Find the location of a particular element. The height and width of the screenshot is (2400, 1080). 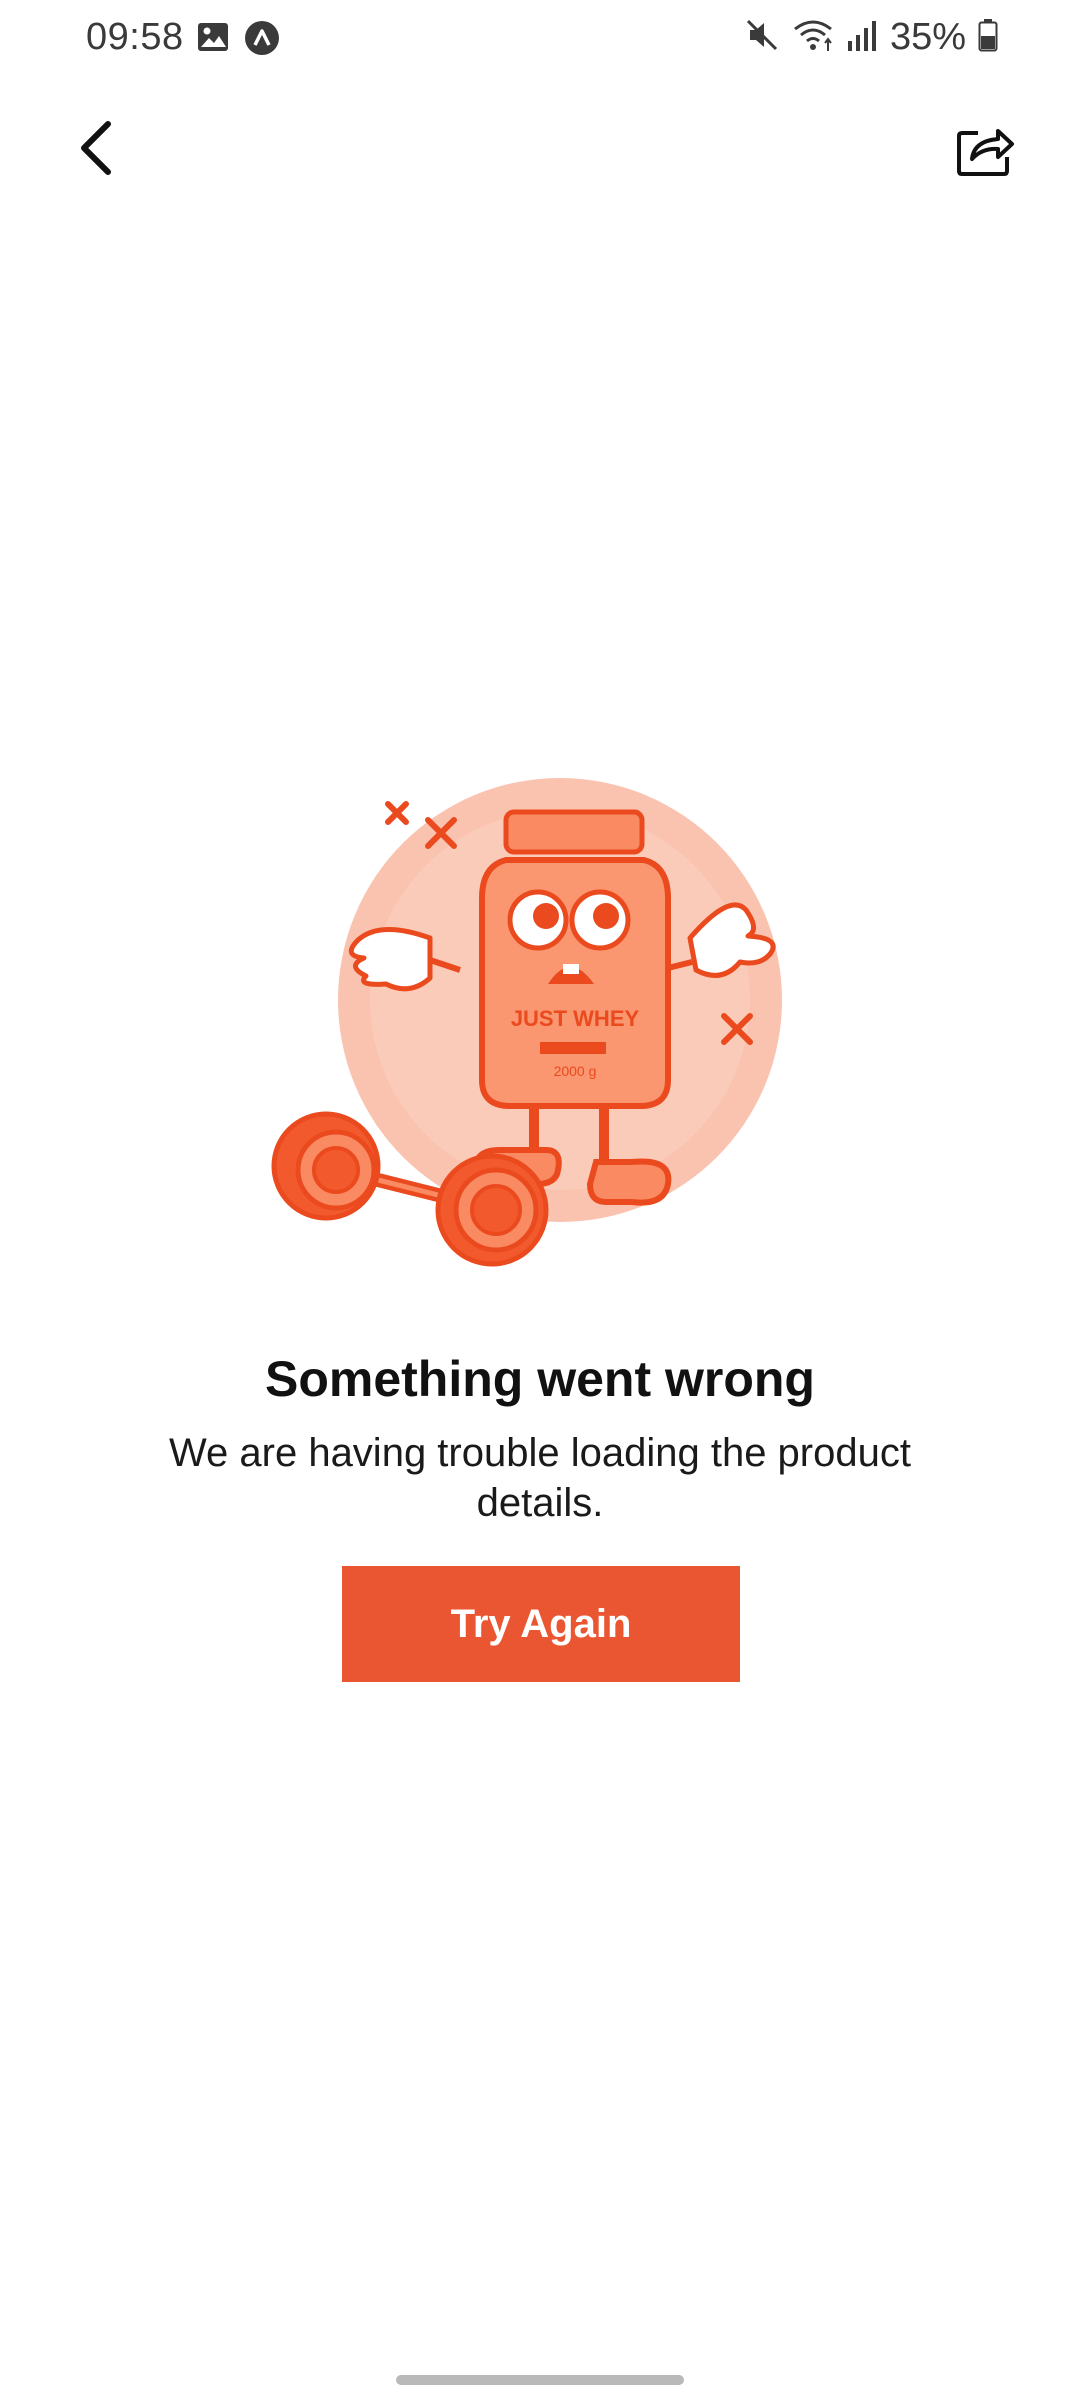

status-system-icons: 35% is located at coordinates (871, 37).